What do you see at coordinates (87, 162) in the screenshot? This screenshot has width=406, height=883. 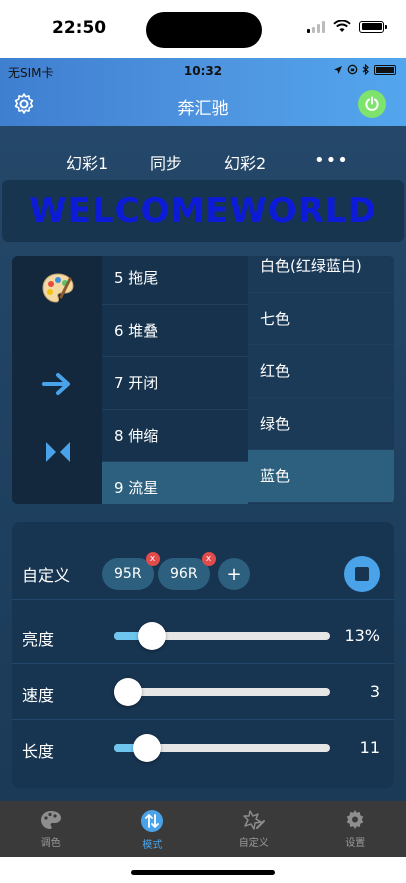 I see `tab-huancai1: 幻彩1` at bounding box center [87, 162].